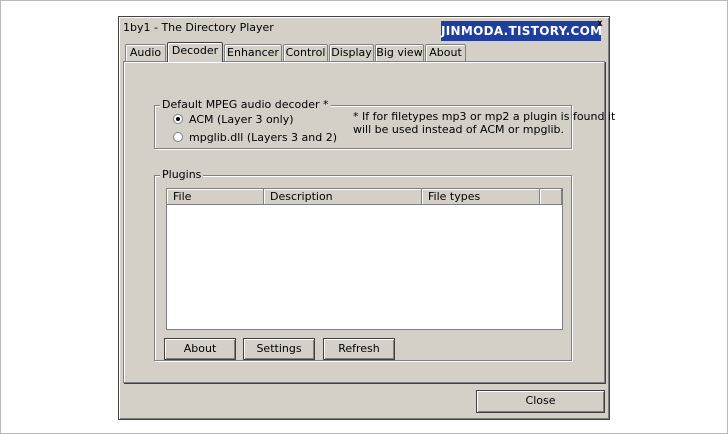 This screenshot has height=434, width=728. I want to click on plugins-list-header: File Description File types, so click(364, 197).